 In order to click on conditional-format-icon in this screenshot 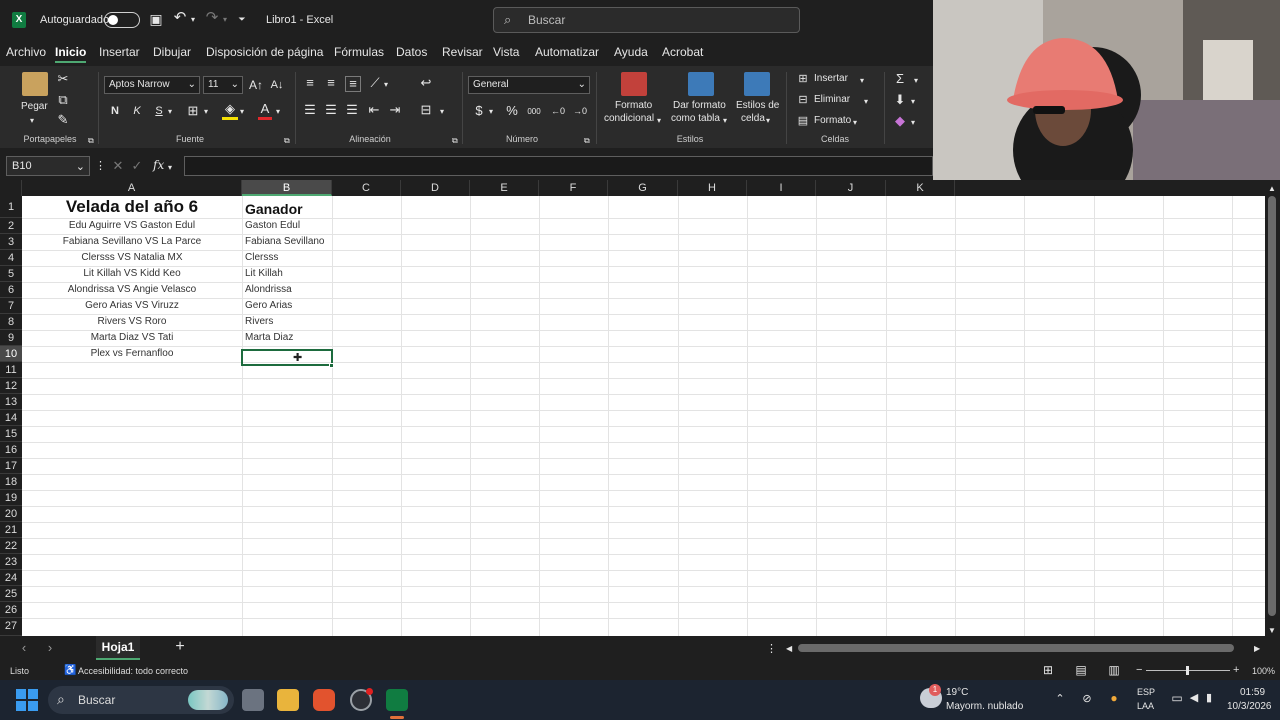, I will do `click(634, 84)`.